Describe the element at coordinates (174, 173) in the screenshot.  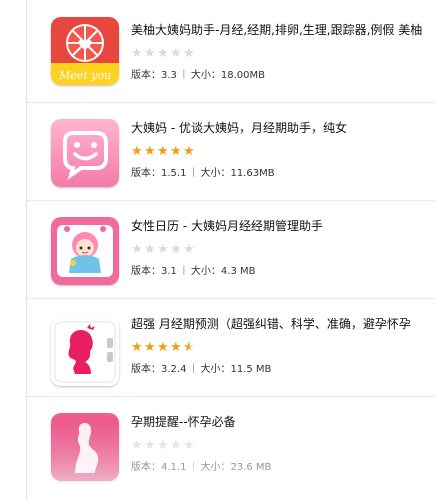
I see `version-value: 1.5.1` at that location.